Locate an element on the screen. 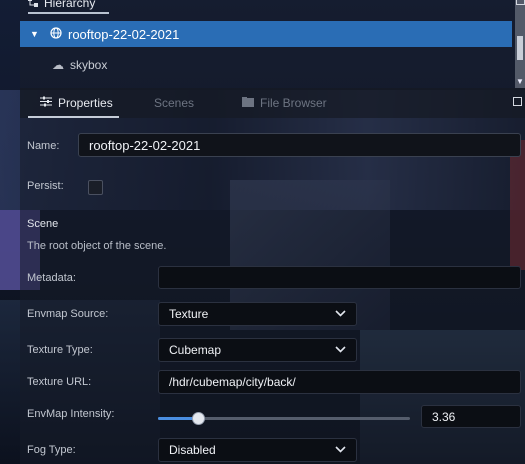 This screenshot has height=464, width=525. tree-item-skybox: ☁ skybox is located at coordinates (266, 65).